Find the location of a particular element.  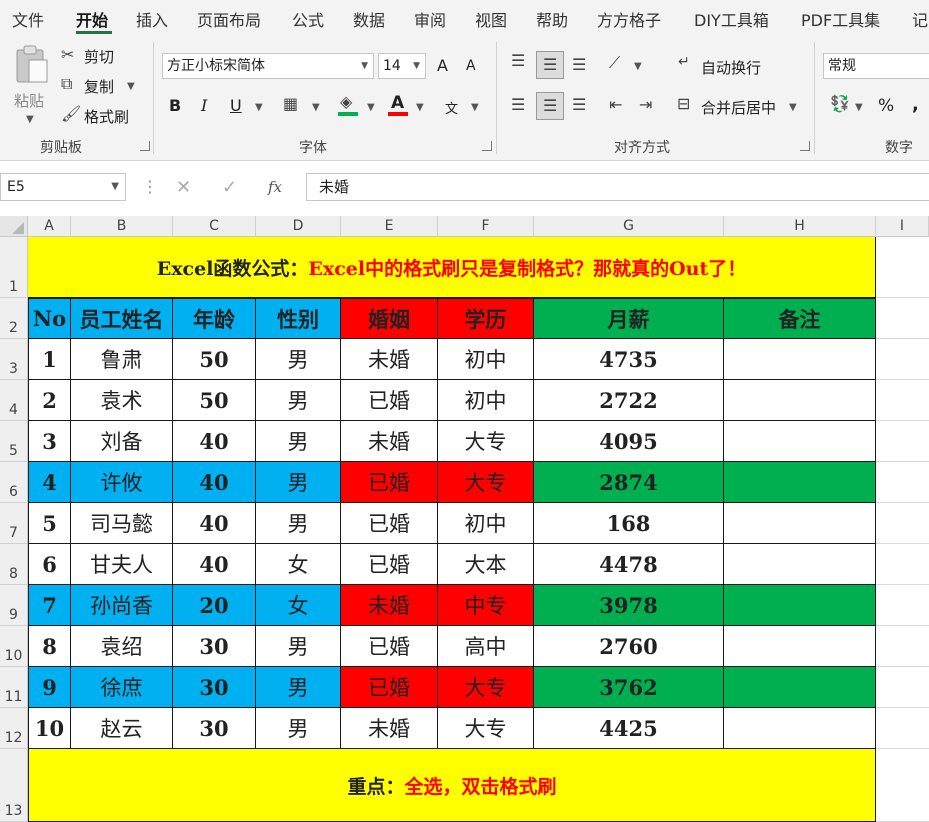

dialog-launcher-icon is located at coordinates (487, 146).